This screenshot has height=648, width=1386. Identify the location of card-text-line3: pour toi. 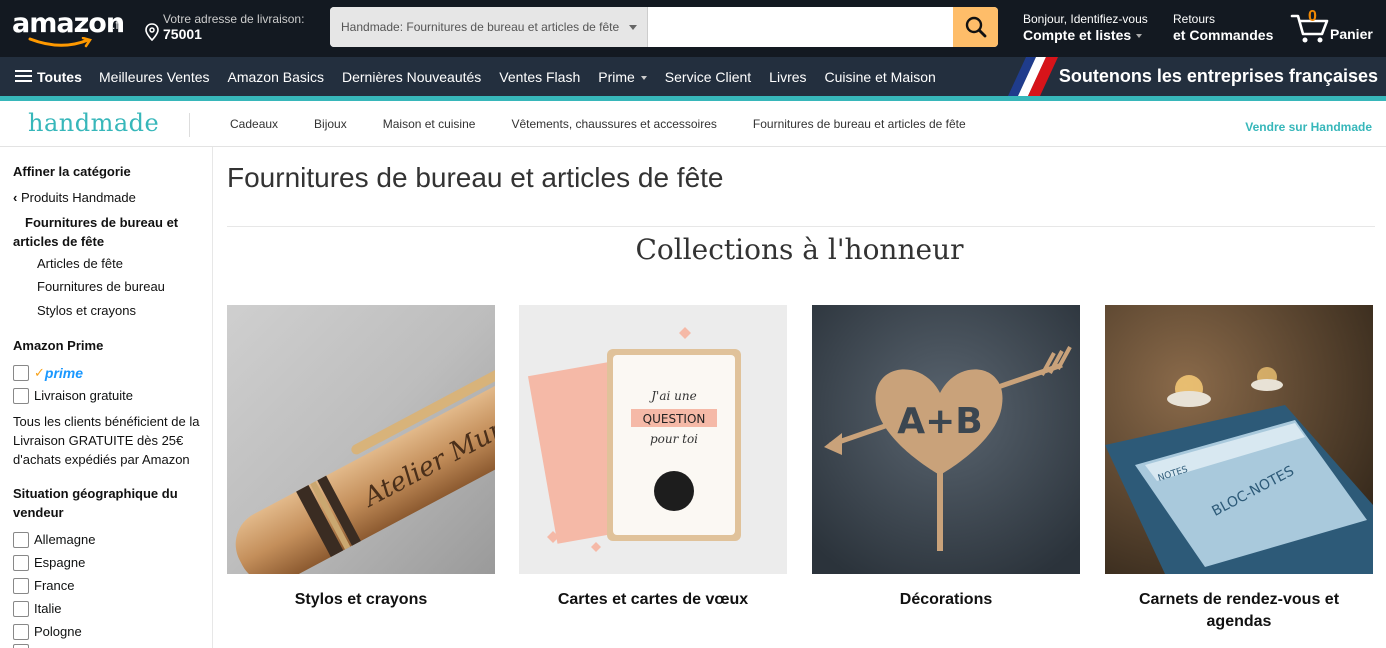
(674, 439).